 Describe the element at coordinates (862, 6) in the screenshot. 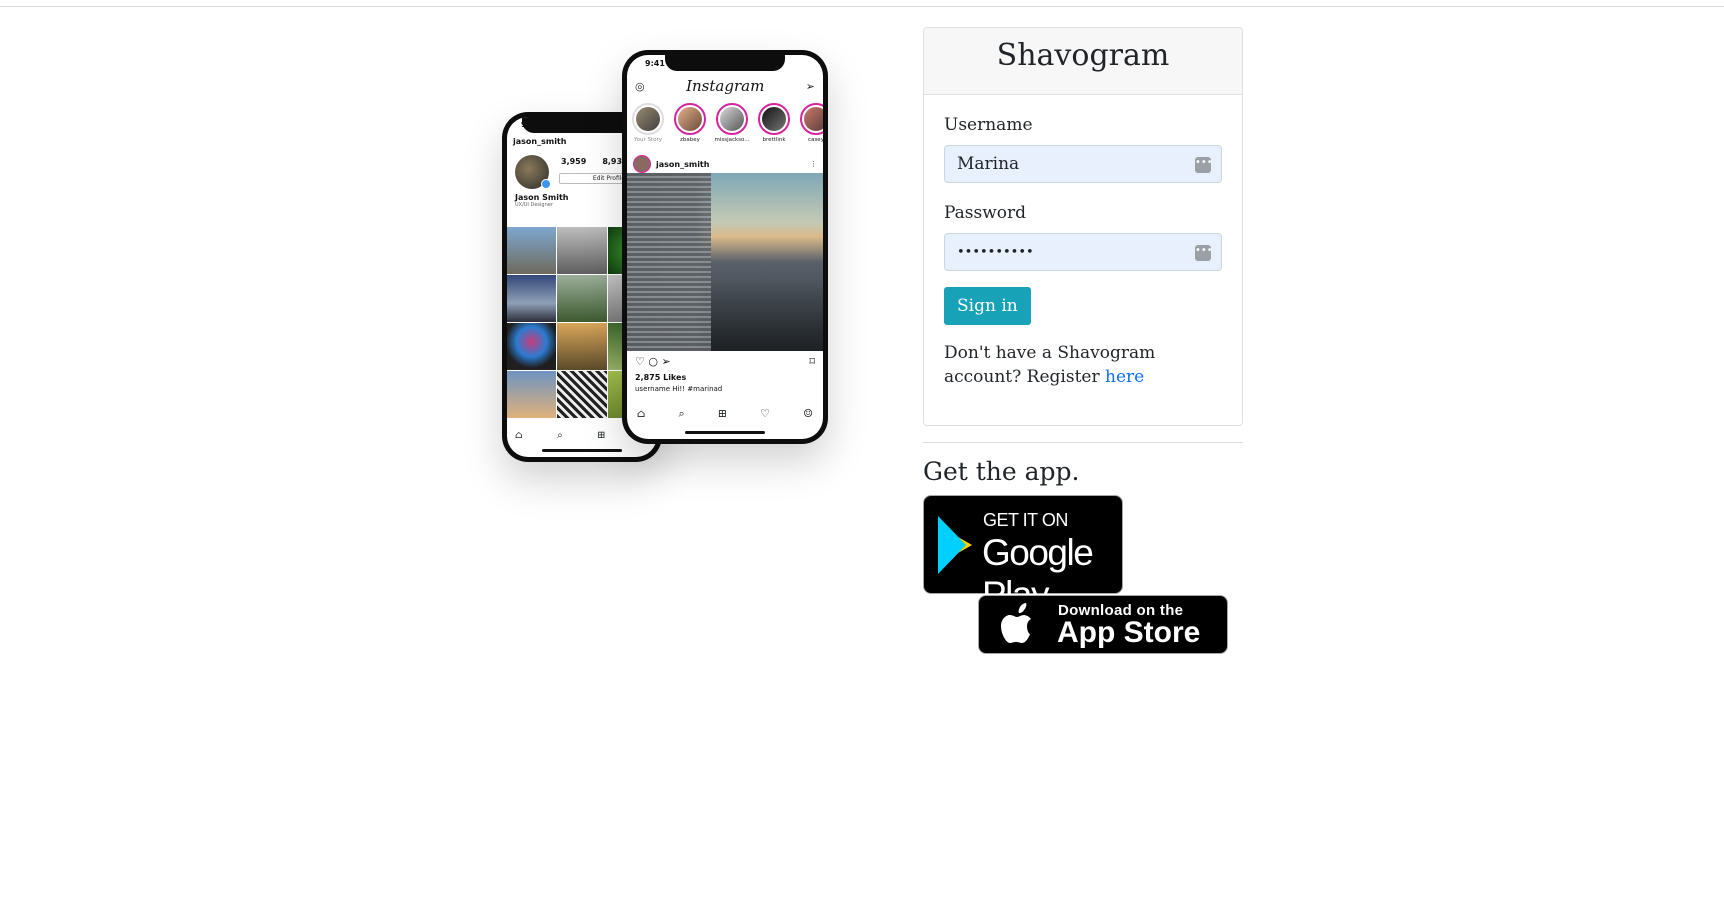

I see `top-divider` at that location.